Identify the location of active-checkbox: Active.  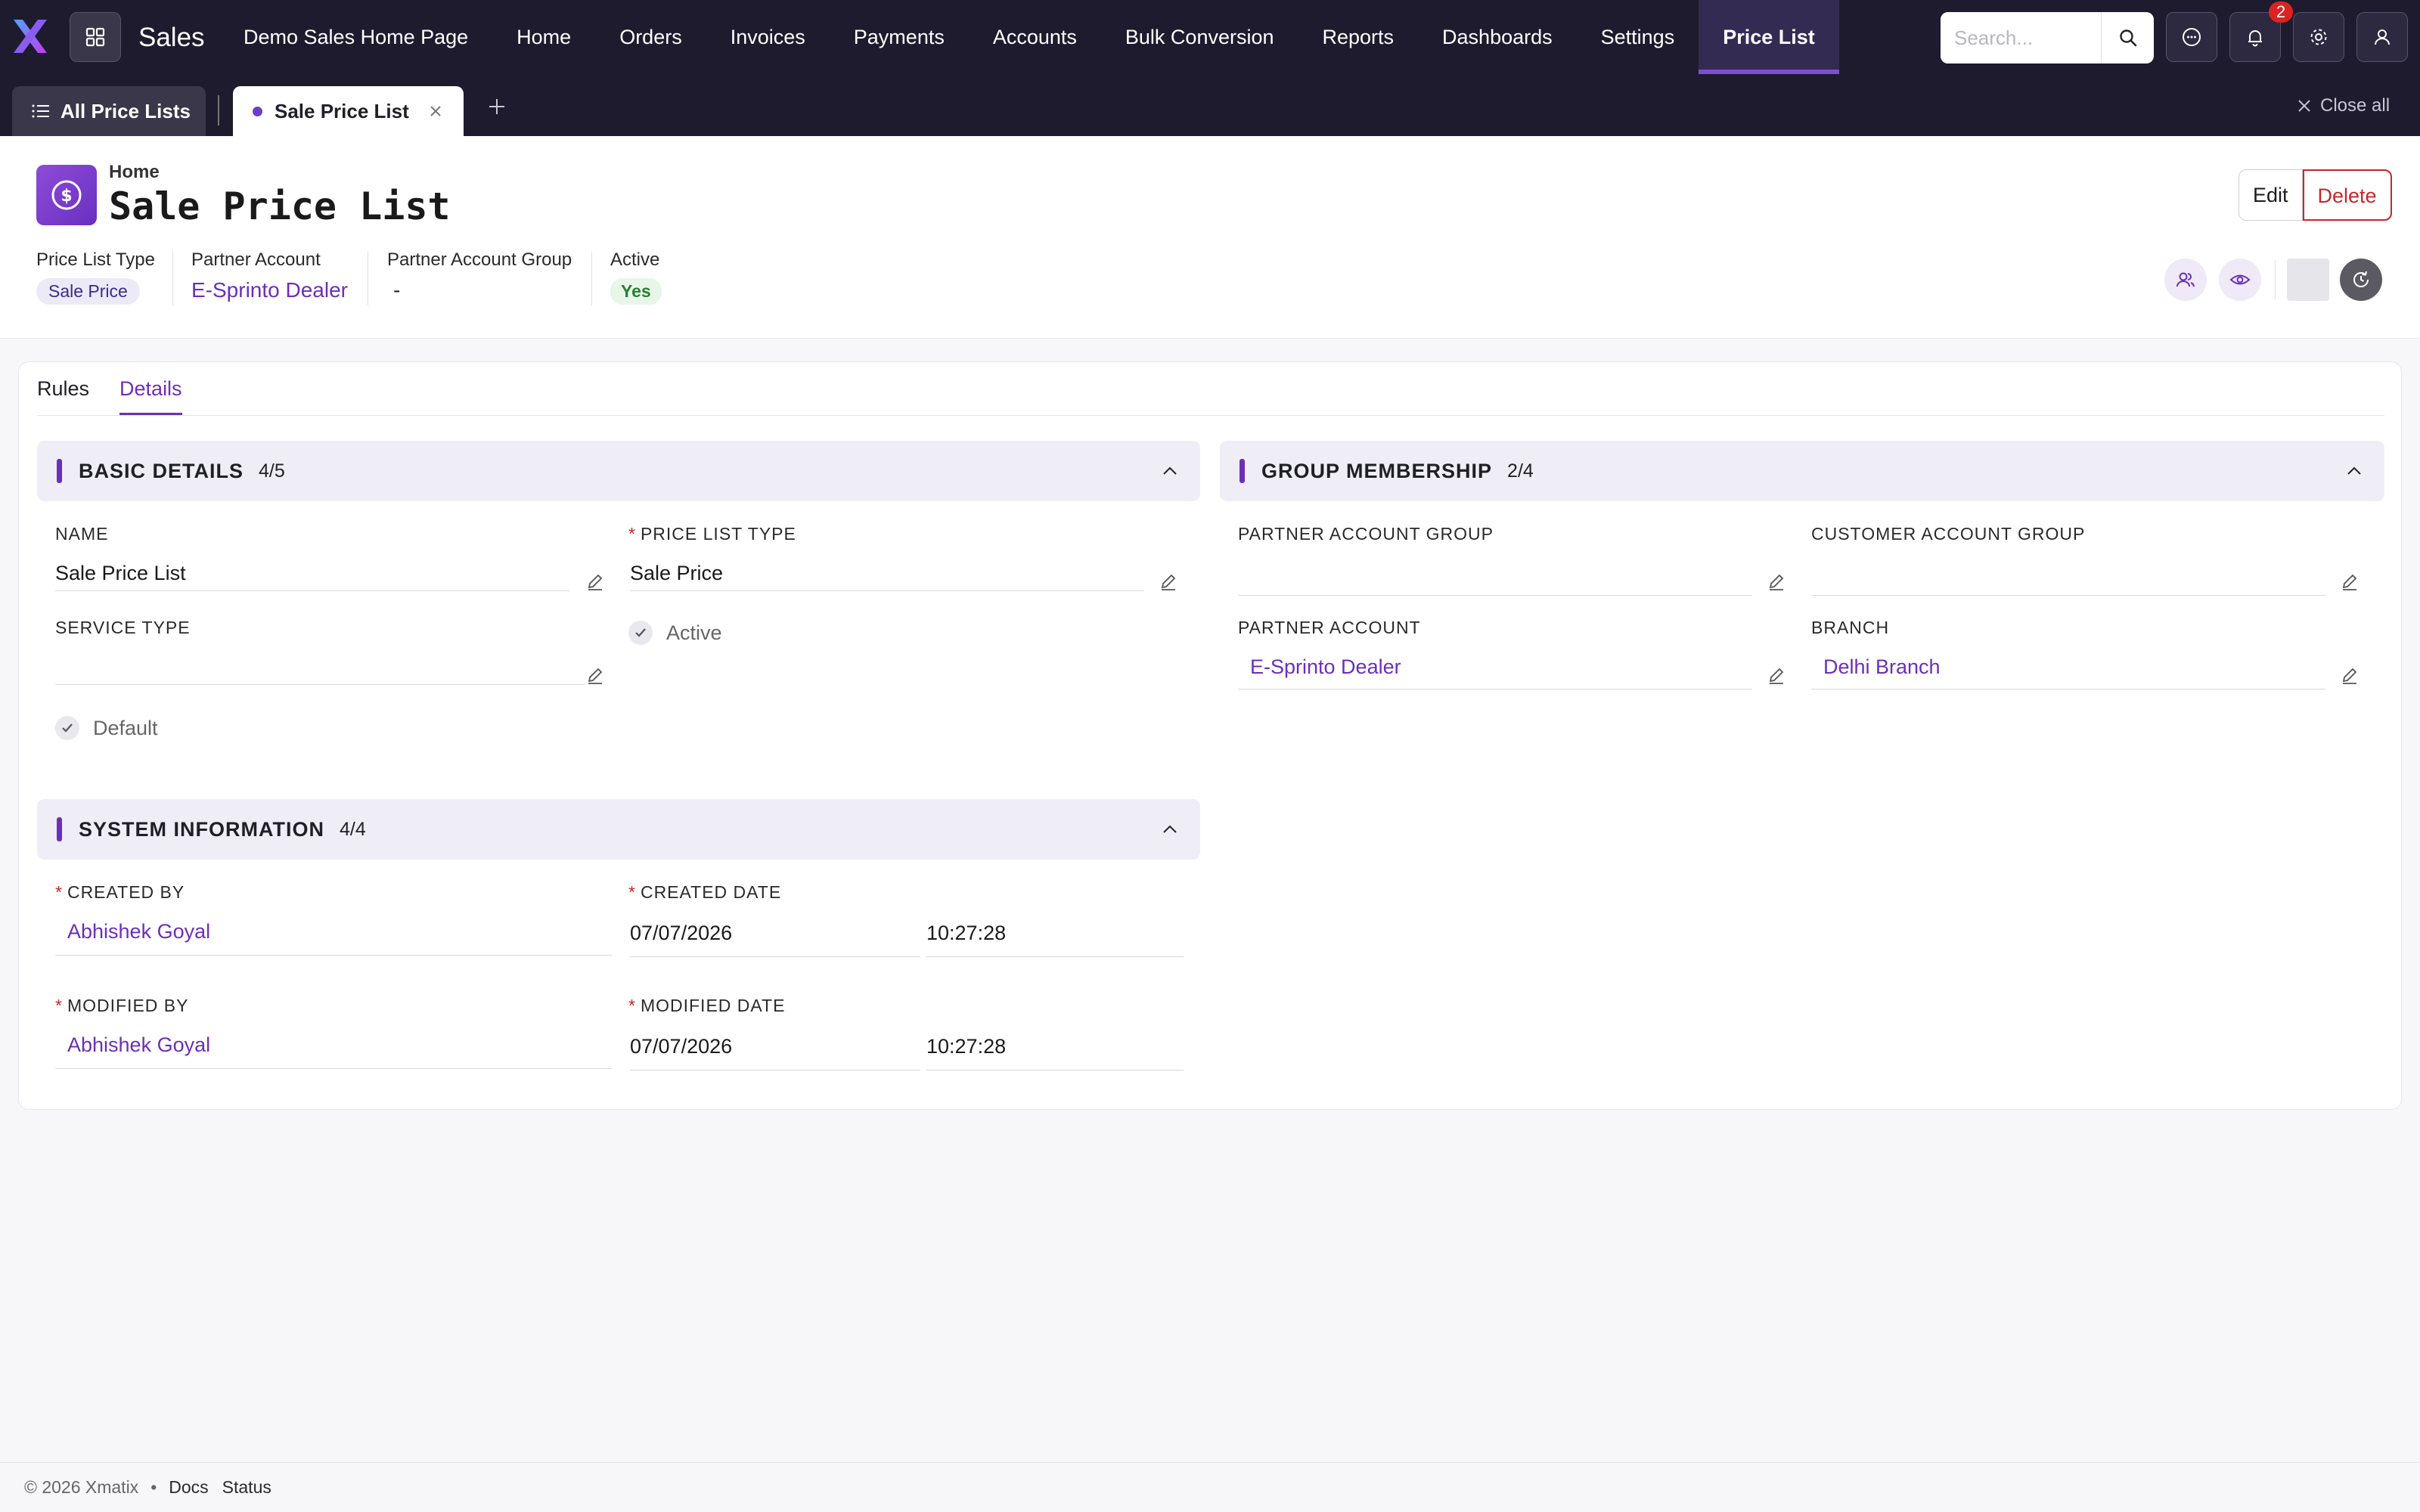
(675, 633).